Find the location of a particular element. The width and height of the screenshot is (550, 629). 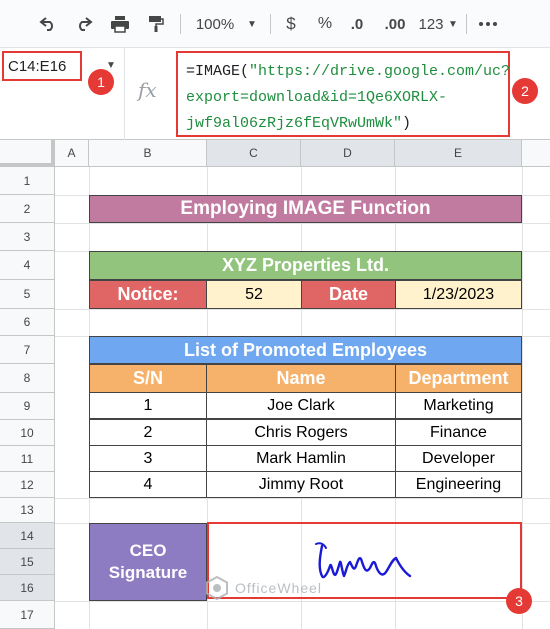

row-header-15: 15 is located at coordinates (27, 562).